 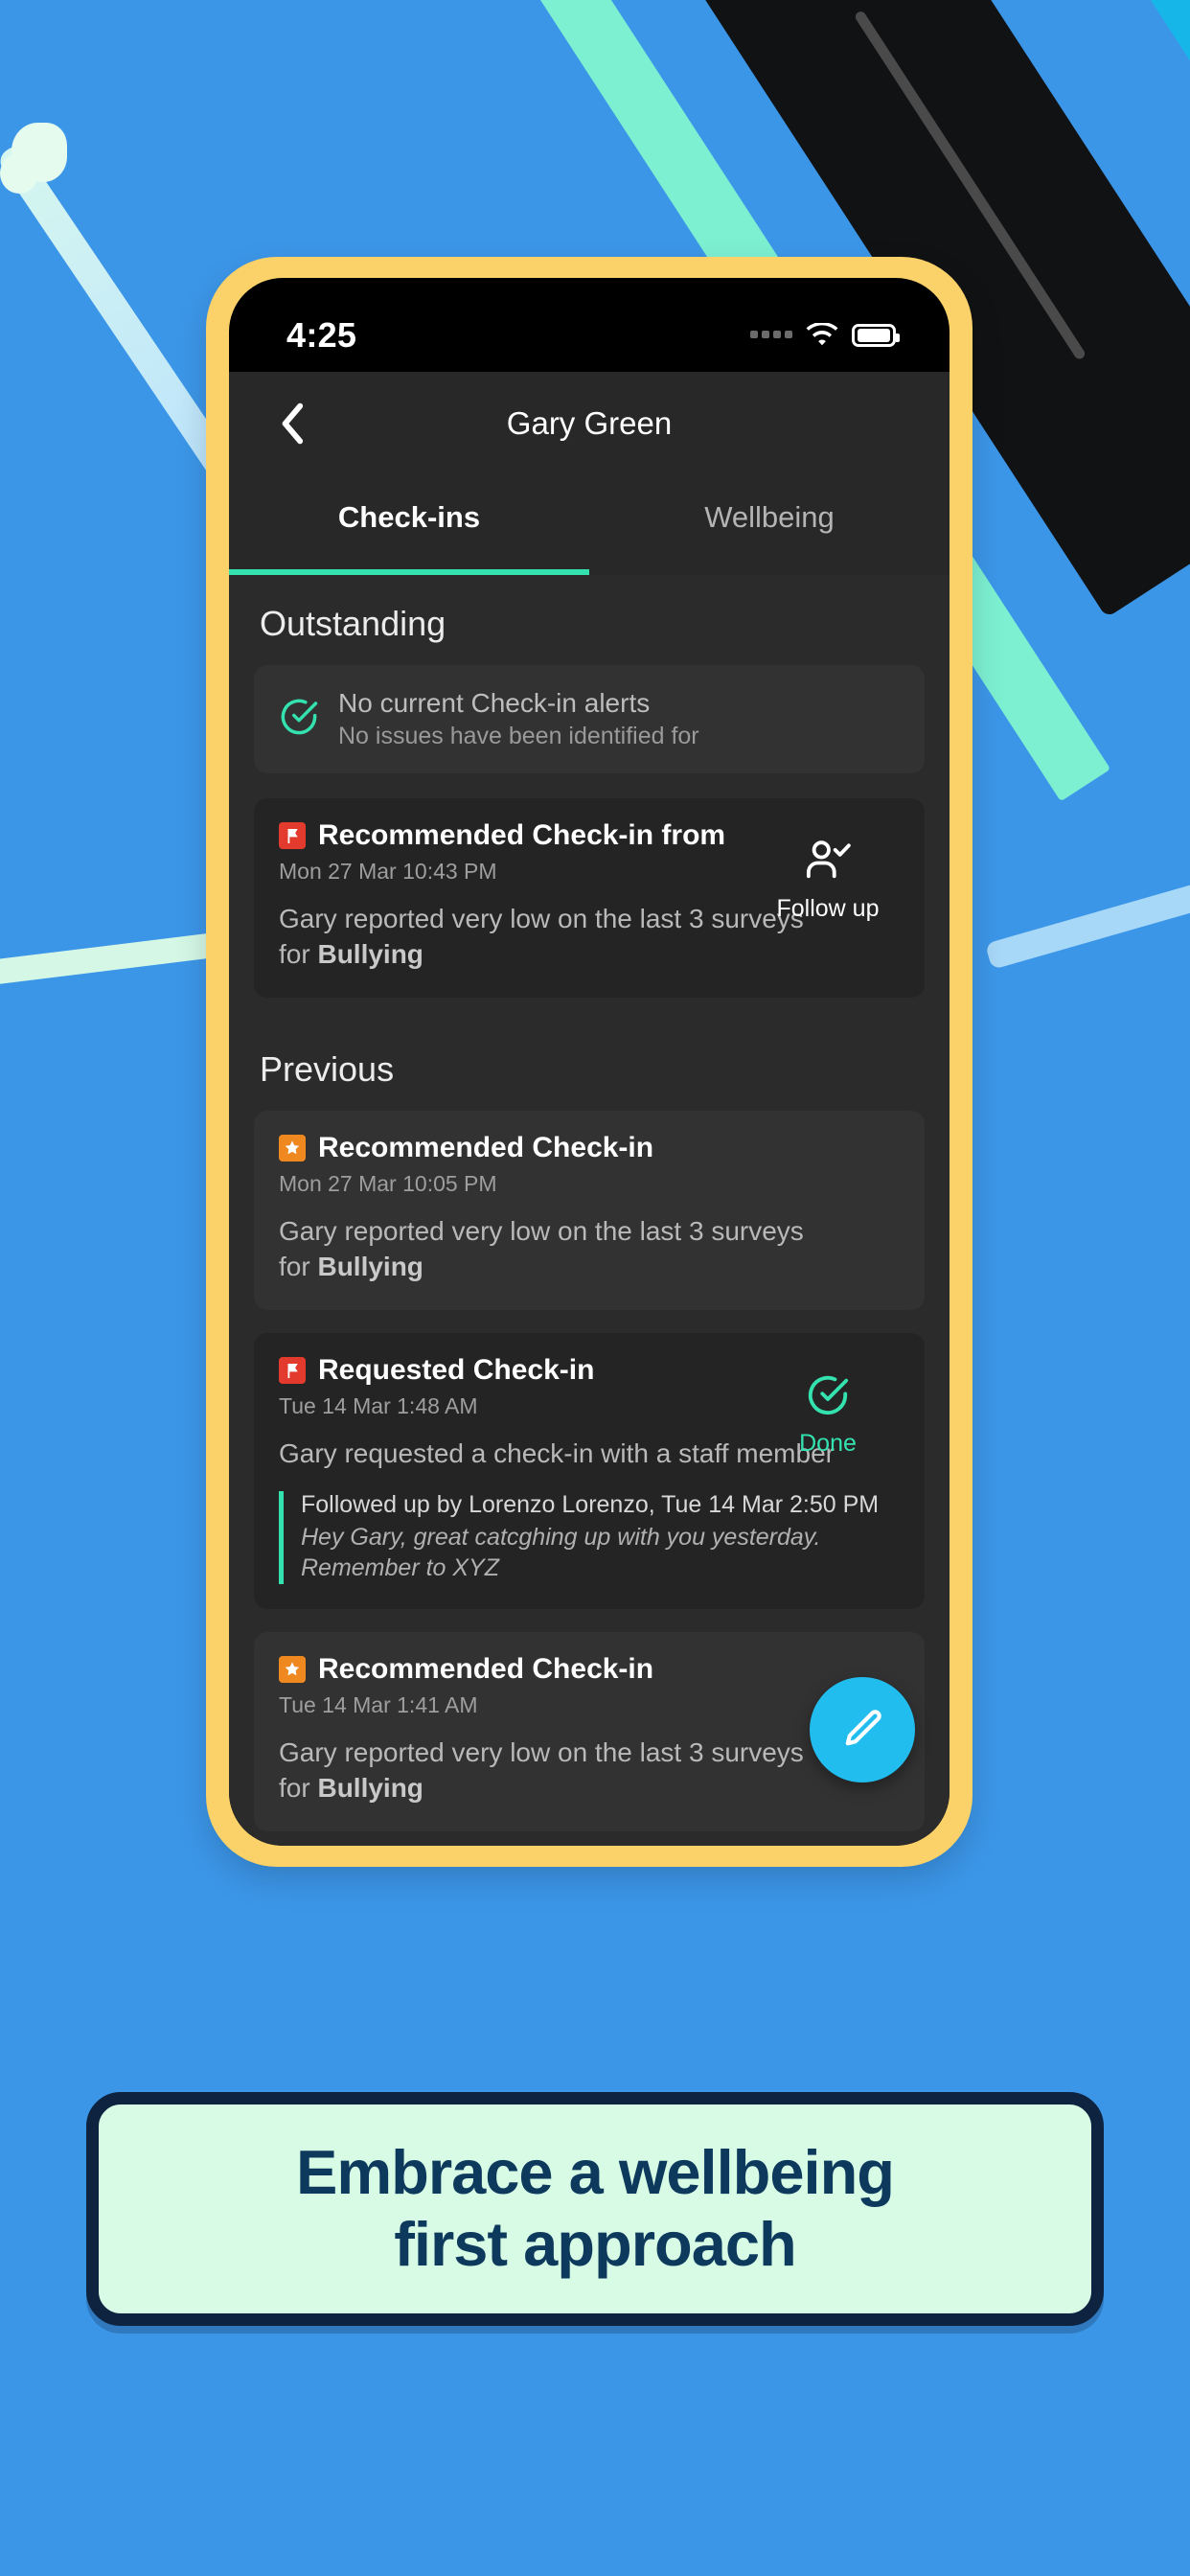 I want to click on caption-line-1: Embrace a wellbeing, so click(x=595, y=2172).